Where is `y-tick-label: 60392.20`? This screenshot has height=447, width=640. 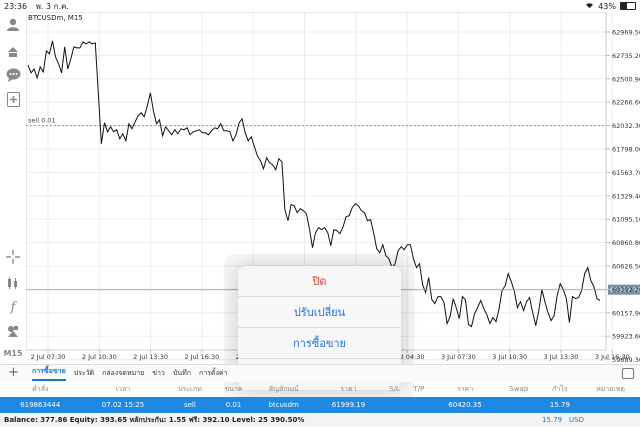
y-tick-label: 60392.20 is located at coordinates (626, 290).